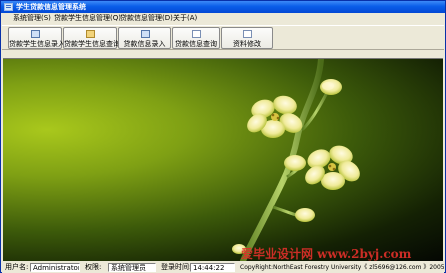 The width and height of the screenshot is (446, 273). What do you see at coordinates (176, 267) in the screenshot?
I see `login-time-label: 登录时间:` at bounding box center [176, 267].